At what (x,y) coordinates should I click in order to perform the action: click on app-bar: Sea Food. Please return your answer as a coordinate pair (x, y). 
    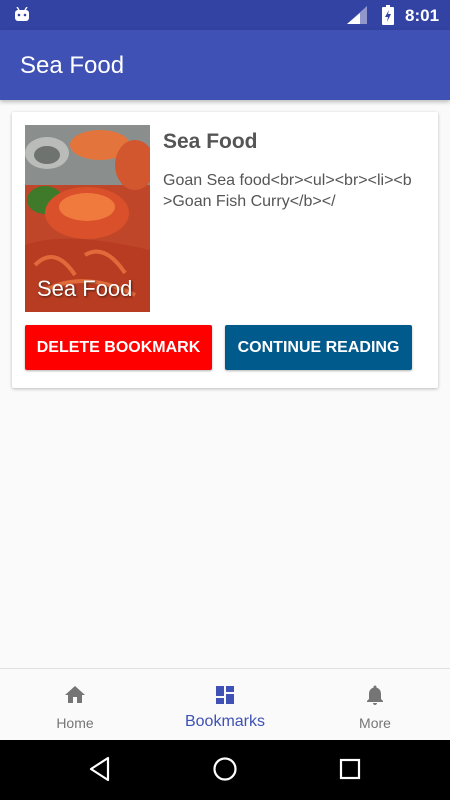
    Looking at the image, I should click on (225, 65).